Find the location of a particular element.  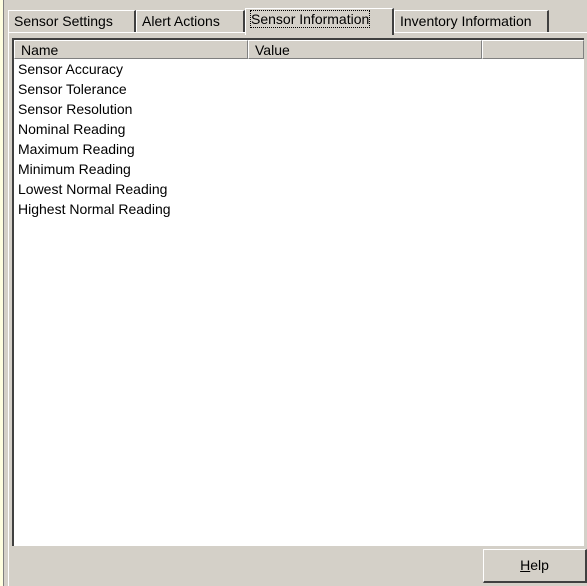

list-item-name: Sensor Accuracy is located at coordinates (71, 69).